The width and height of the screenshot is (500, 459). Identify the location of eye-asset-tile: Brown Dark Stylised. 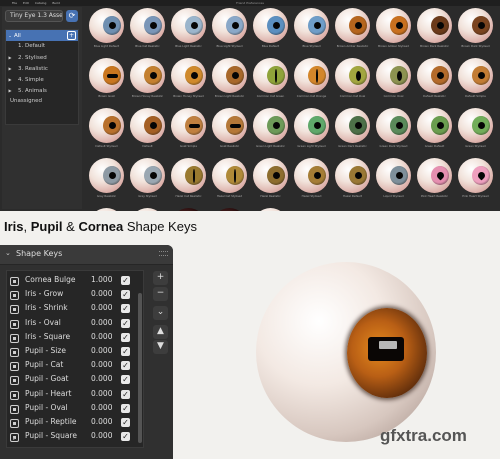
(475, 32).